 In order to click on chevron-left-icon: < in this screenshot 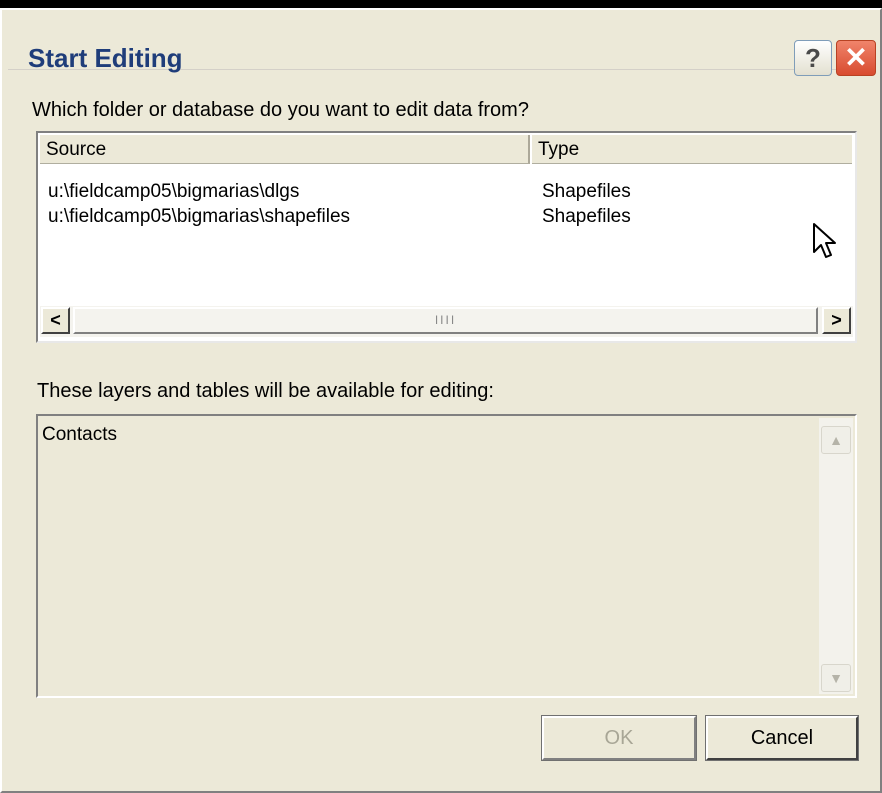, I will do `click(55, 320)`.